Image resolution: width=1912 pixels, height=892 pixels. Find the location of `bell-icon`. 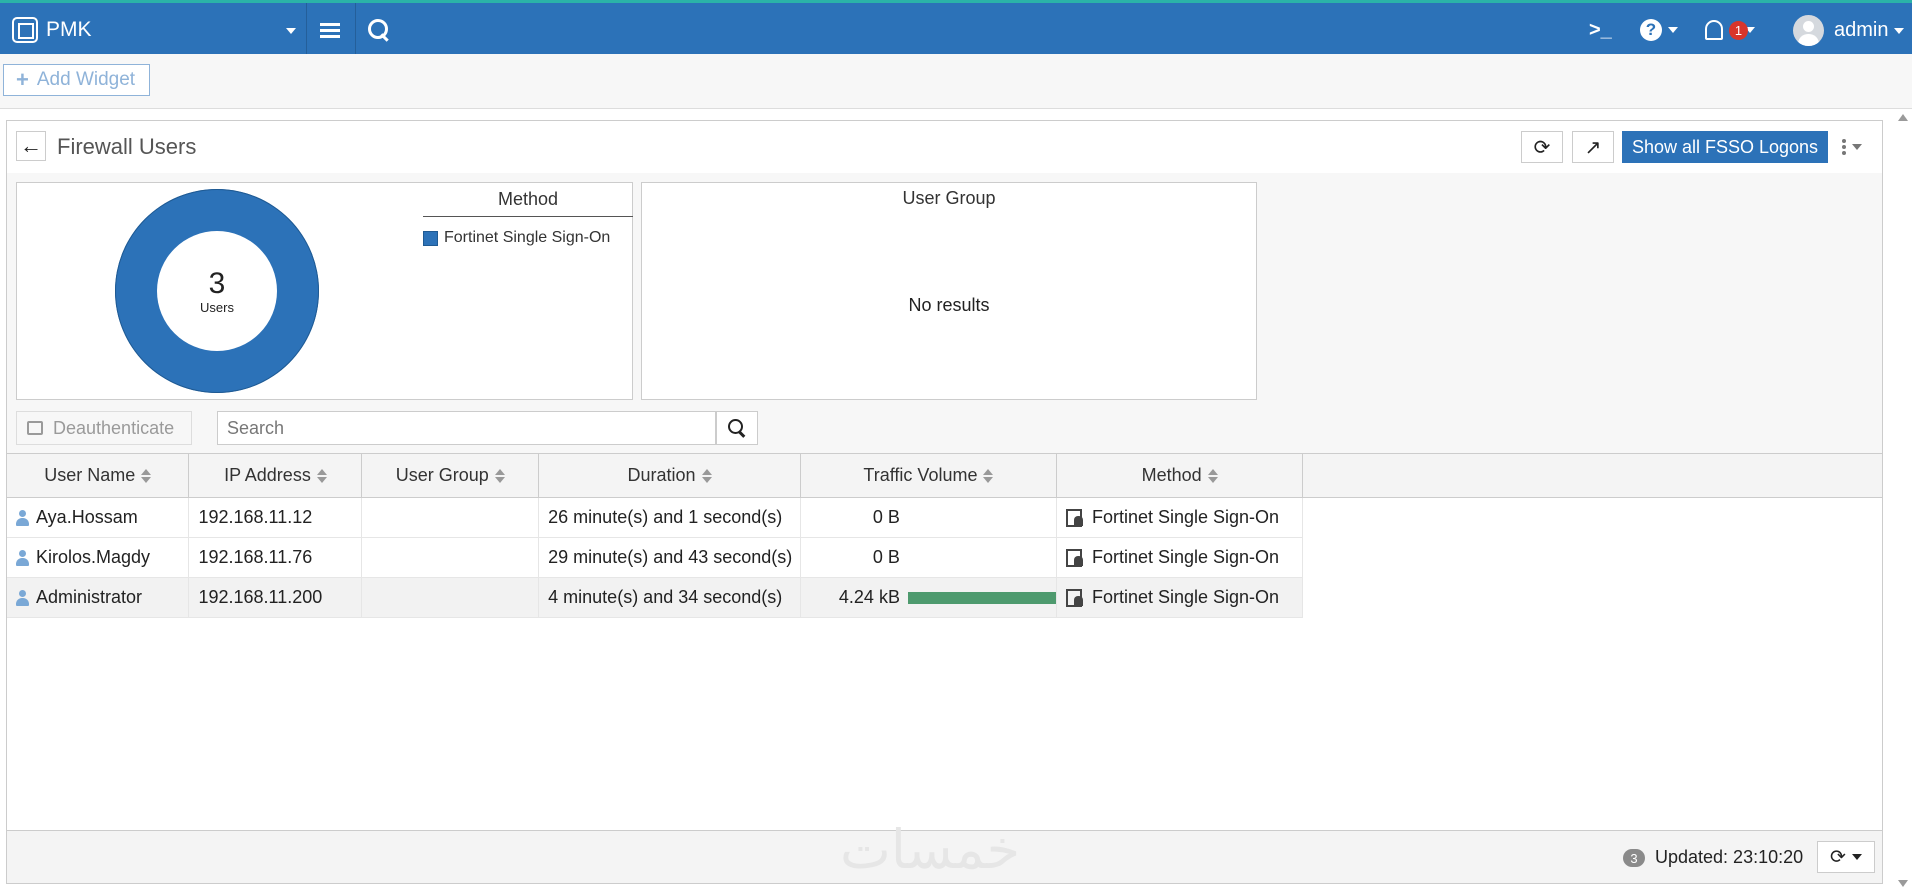

bell-icon is located at coordinates (1714, 30).